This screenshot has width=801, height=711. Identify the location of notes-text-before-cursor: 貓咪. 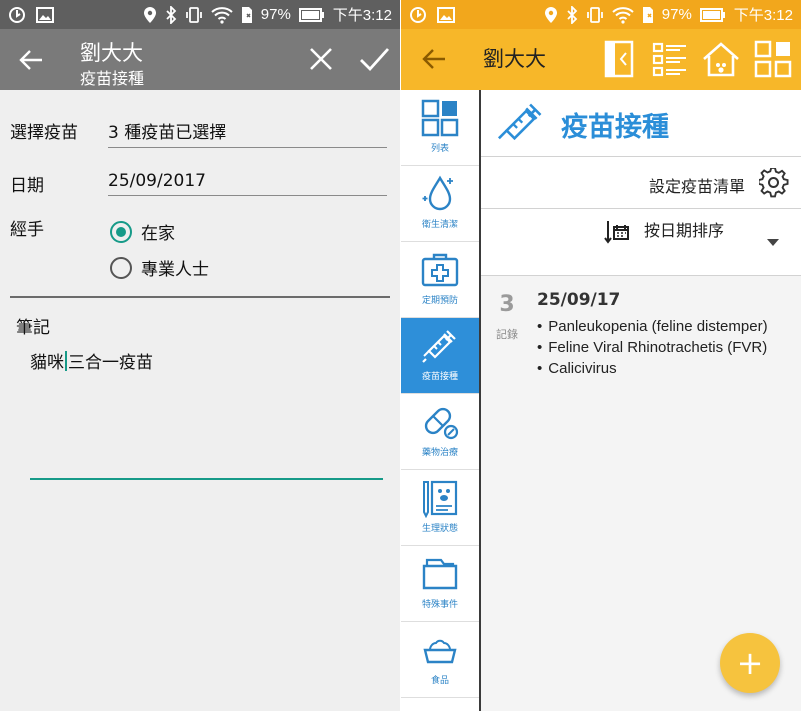
(47, 363).